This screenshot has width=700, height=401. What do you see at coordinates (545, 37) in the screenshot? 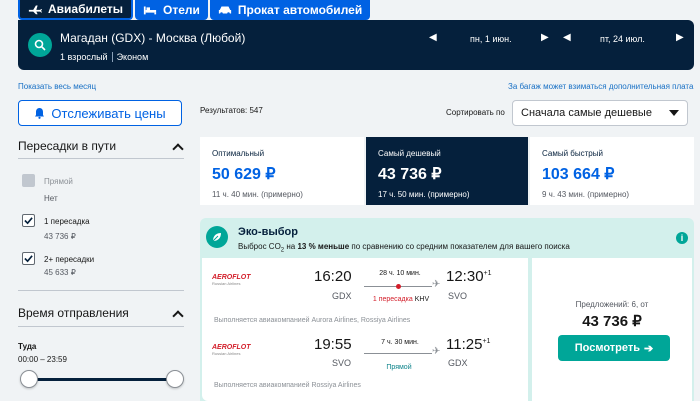
I see `depart-next-icon: ▶` at bounding box center [545, 37].